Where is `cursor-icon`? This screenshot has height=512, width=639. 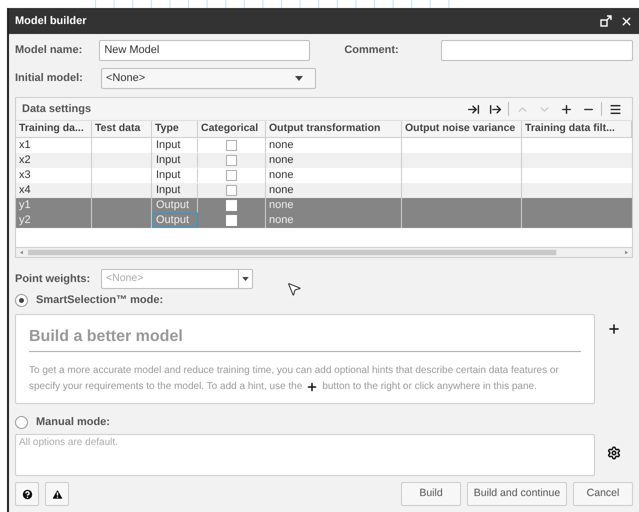
cursor-icon is located at coordinates (294, 289).